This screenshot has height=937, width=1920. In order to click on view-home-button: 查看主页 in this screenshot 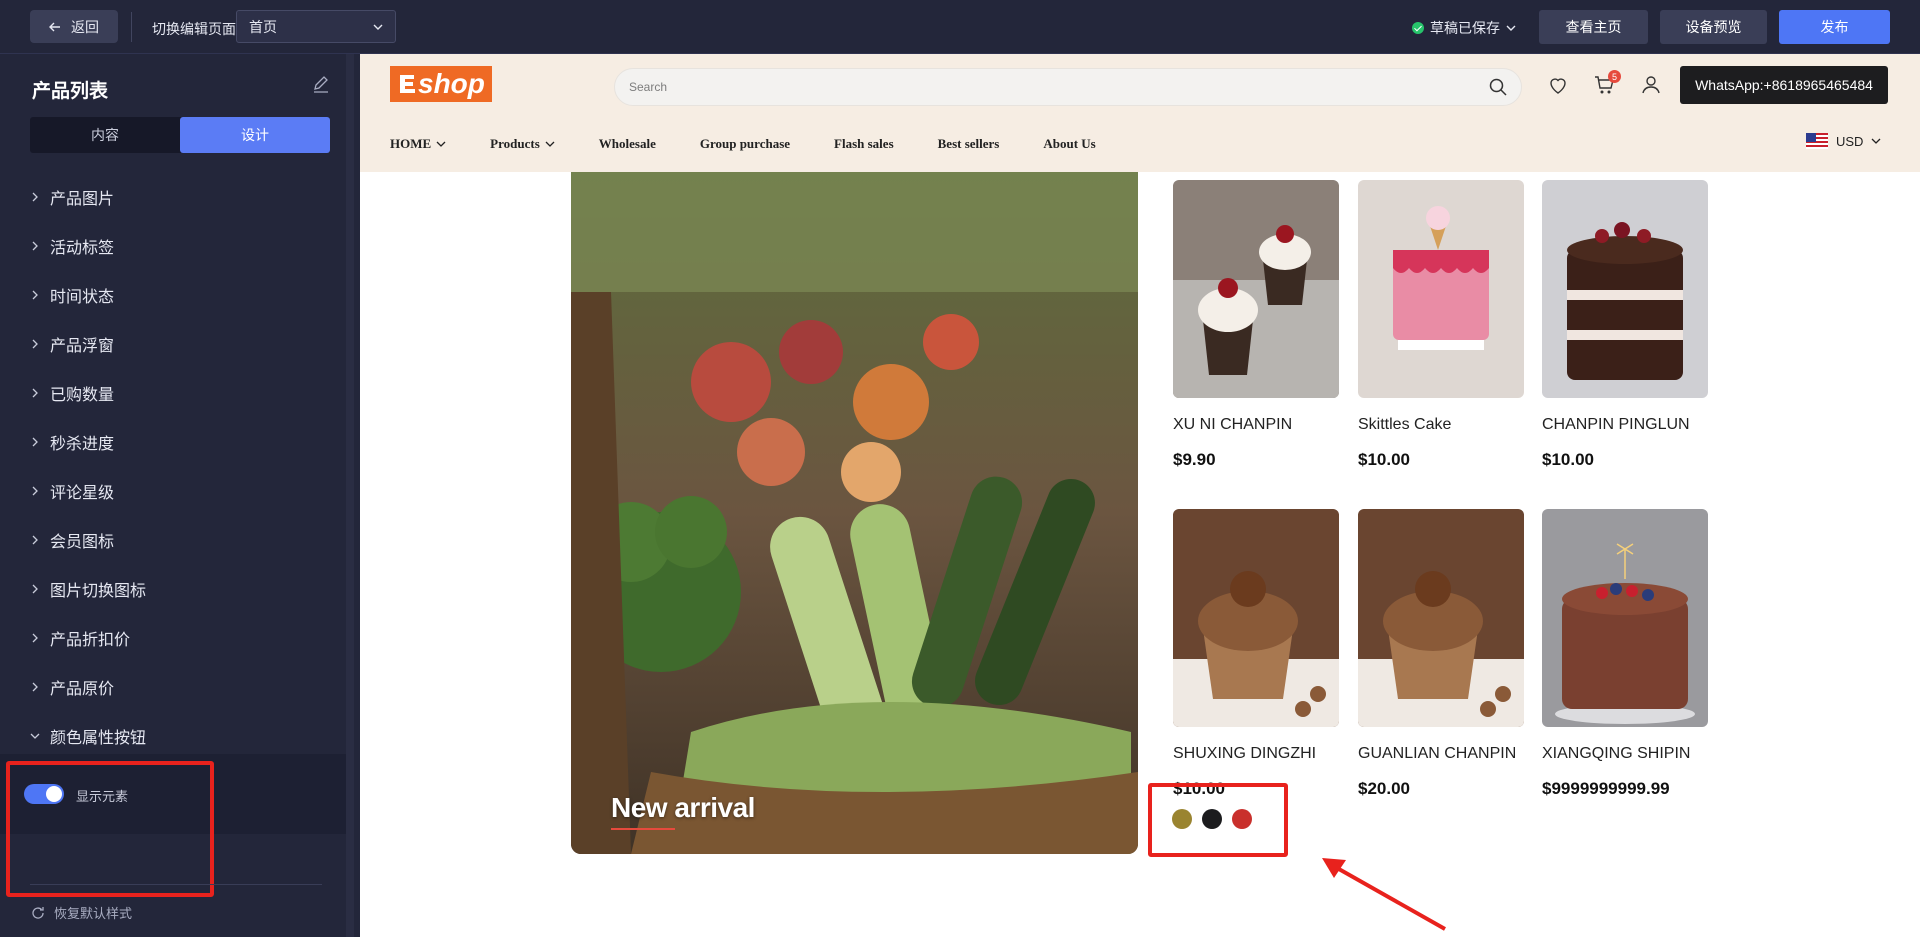, I will do `click(1593, 27)`.